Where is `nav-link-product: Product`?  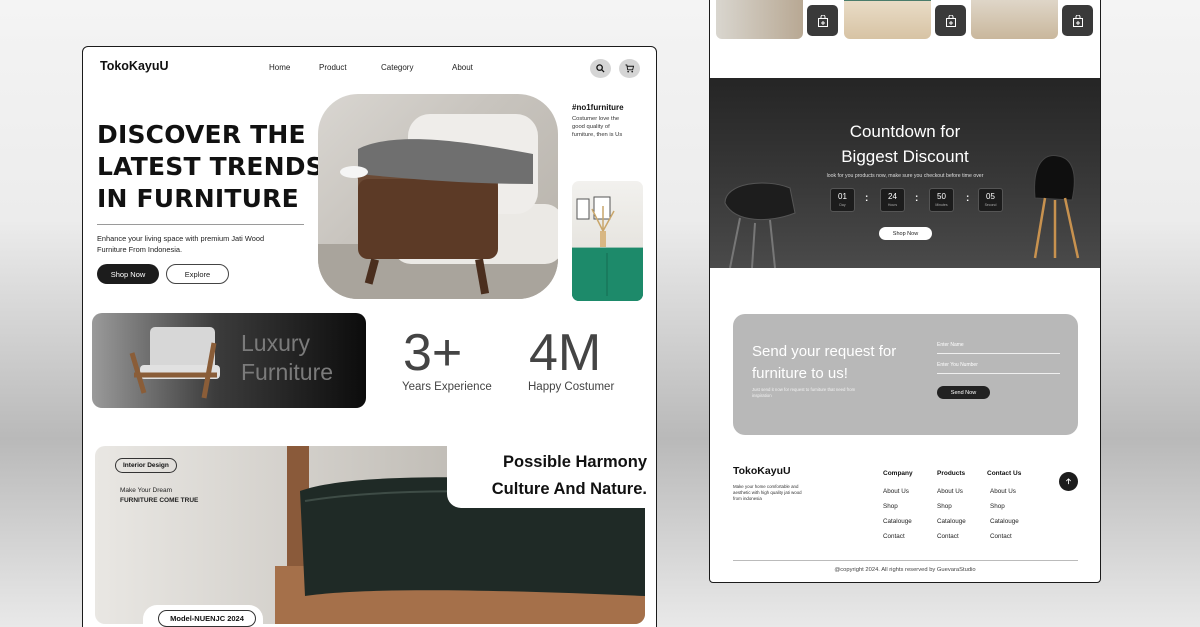
nav-link-product: Product is located at coordinates (333, 67).